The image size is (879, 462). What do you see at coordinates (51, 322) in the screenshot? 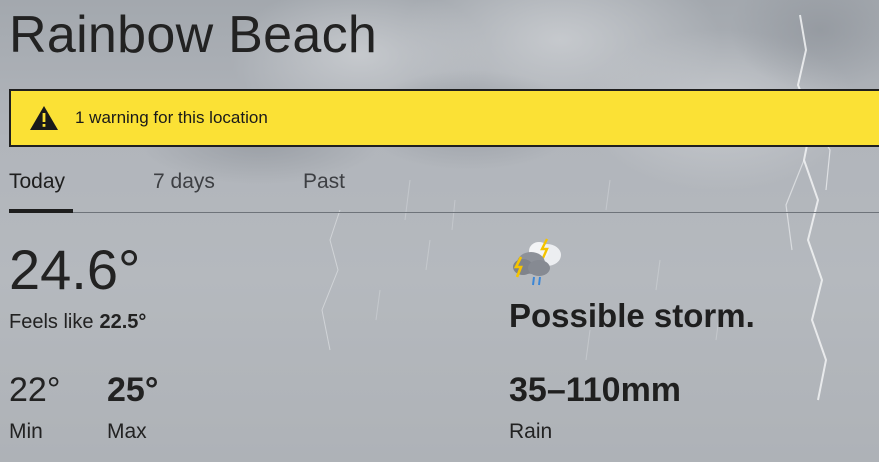
I see `feels-like-label: Feels like` at bounding box center [51, 322].